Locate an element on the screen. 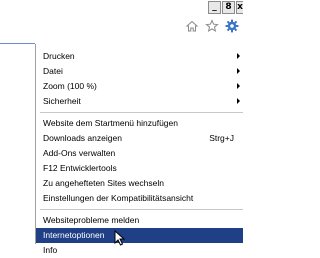 The height and width of the screenshot is (258, 320). tools-gear-icon is located at coordinates (232, 26).